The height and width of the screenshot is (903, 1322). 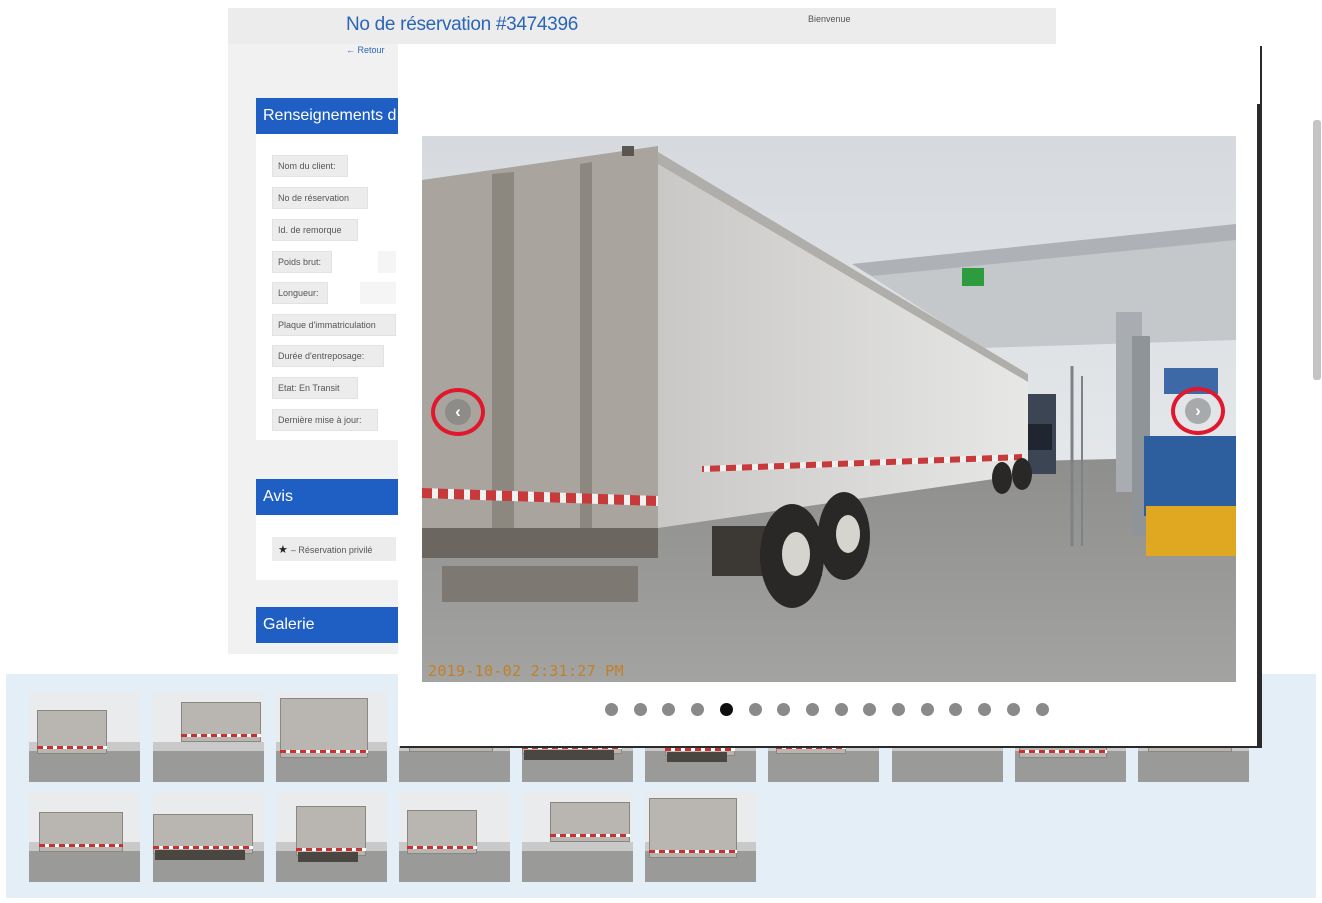 What do you see at coordinates (1317, 250) in the screenshot?
I see `page-scrollbar` at bounding box center [1317, 250].